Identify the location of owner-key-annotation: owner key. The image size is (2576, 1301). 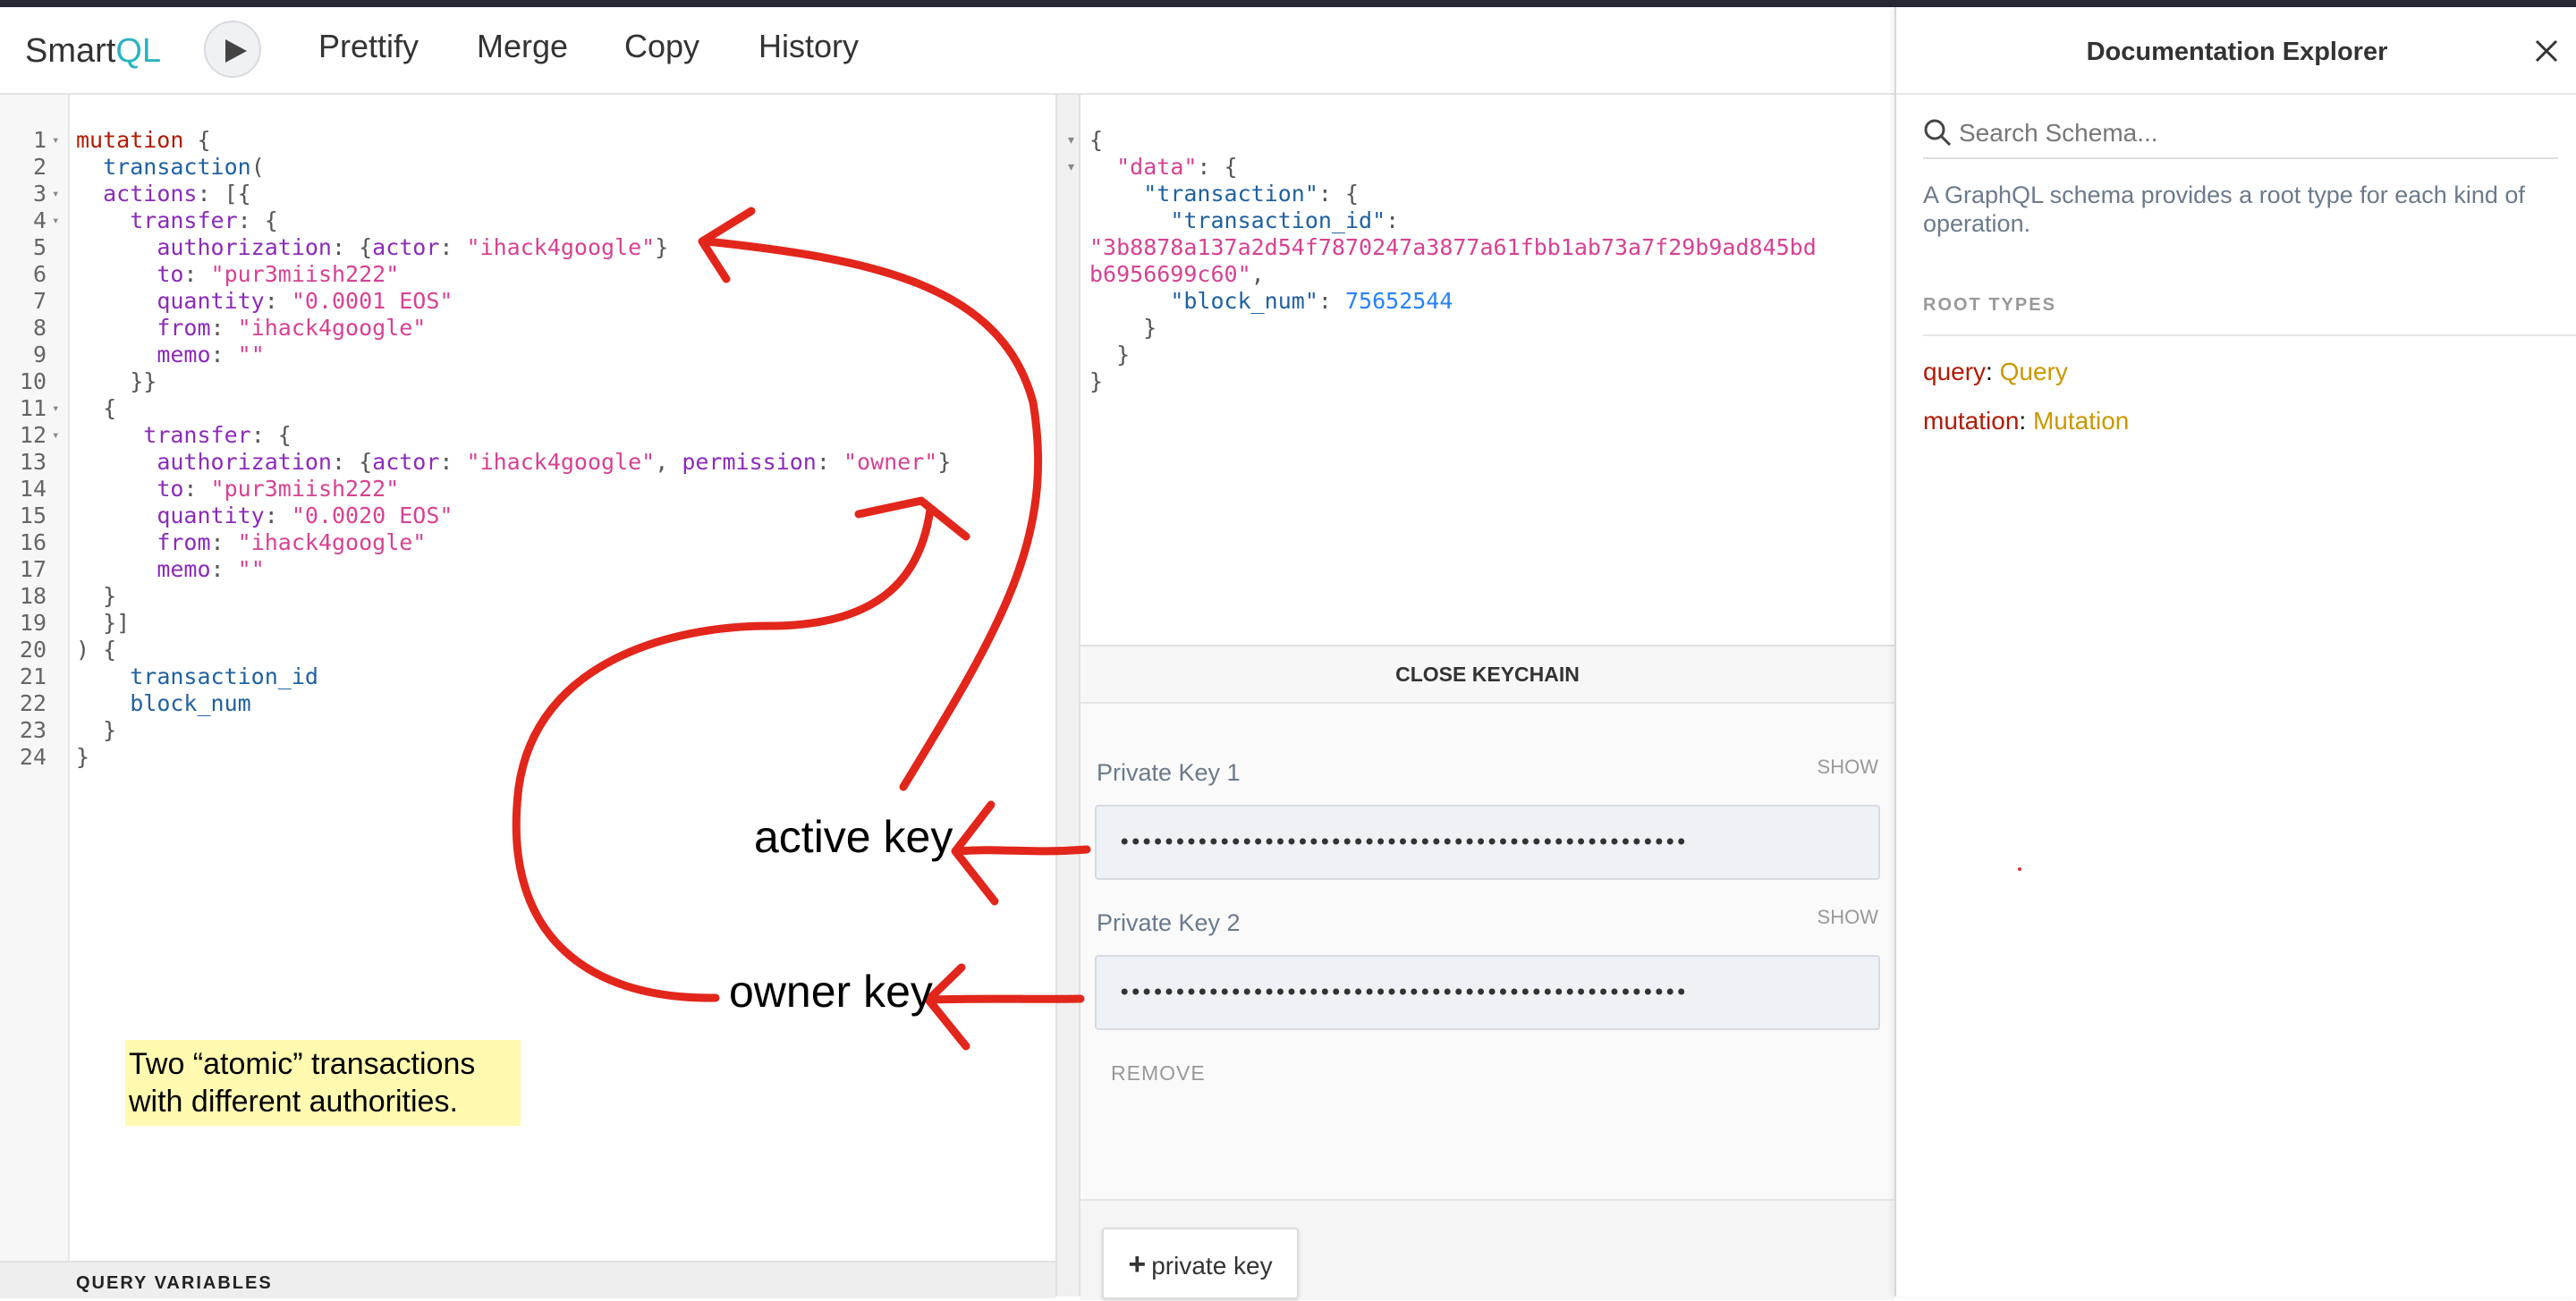
(831, 992).